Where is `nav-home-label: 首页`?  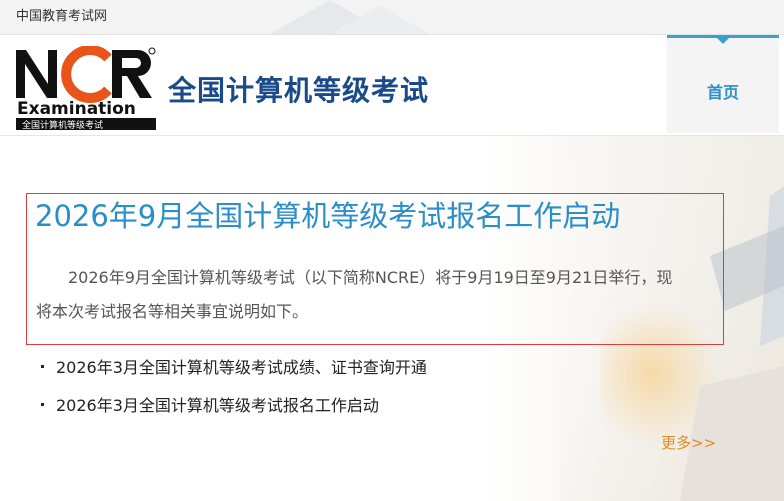
nav-home-label: 首页 is located at coordinates (722, 92).